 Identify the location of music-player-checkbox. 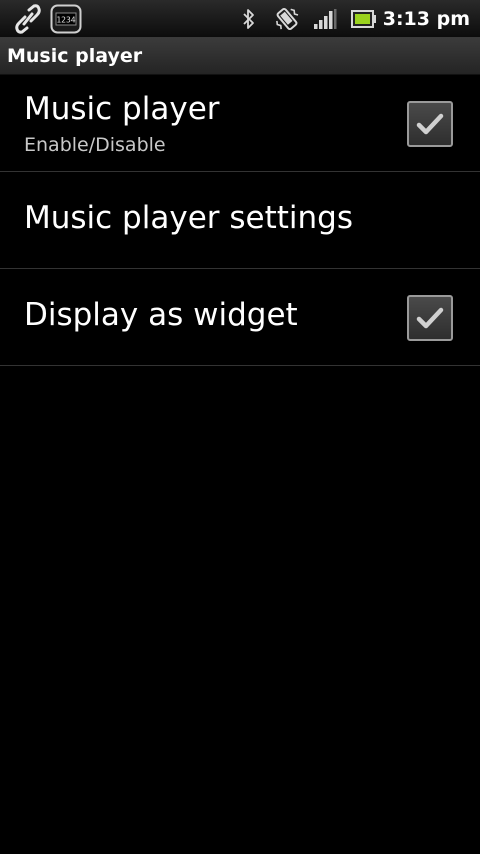
(430, 124).